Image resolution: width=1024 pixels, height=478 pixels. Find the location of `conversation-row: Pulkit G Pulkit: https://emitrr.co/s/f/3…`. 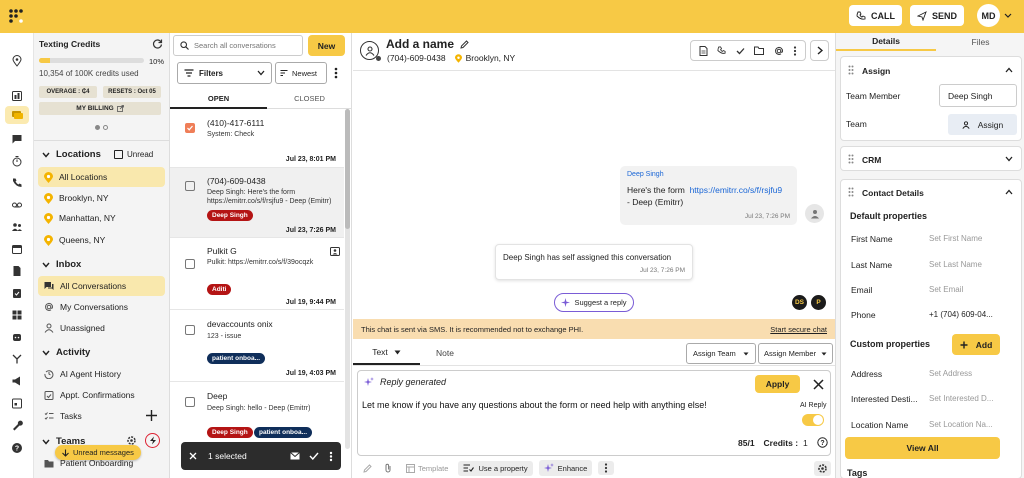

conversation-row: Pulkit G Pulkit: https://emitrr.co/s/f/3… is located at coordinates (257, 274).